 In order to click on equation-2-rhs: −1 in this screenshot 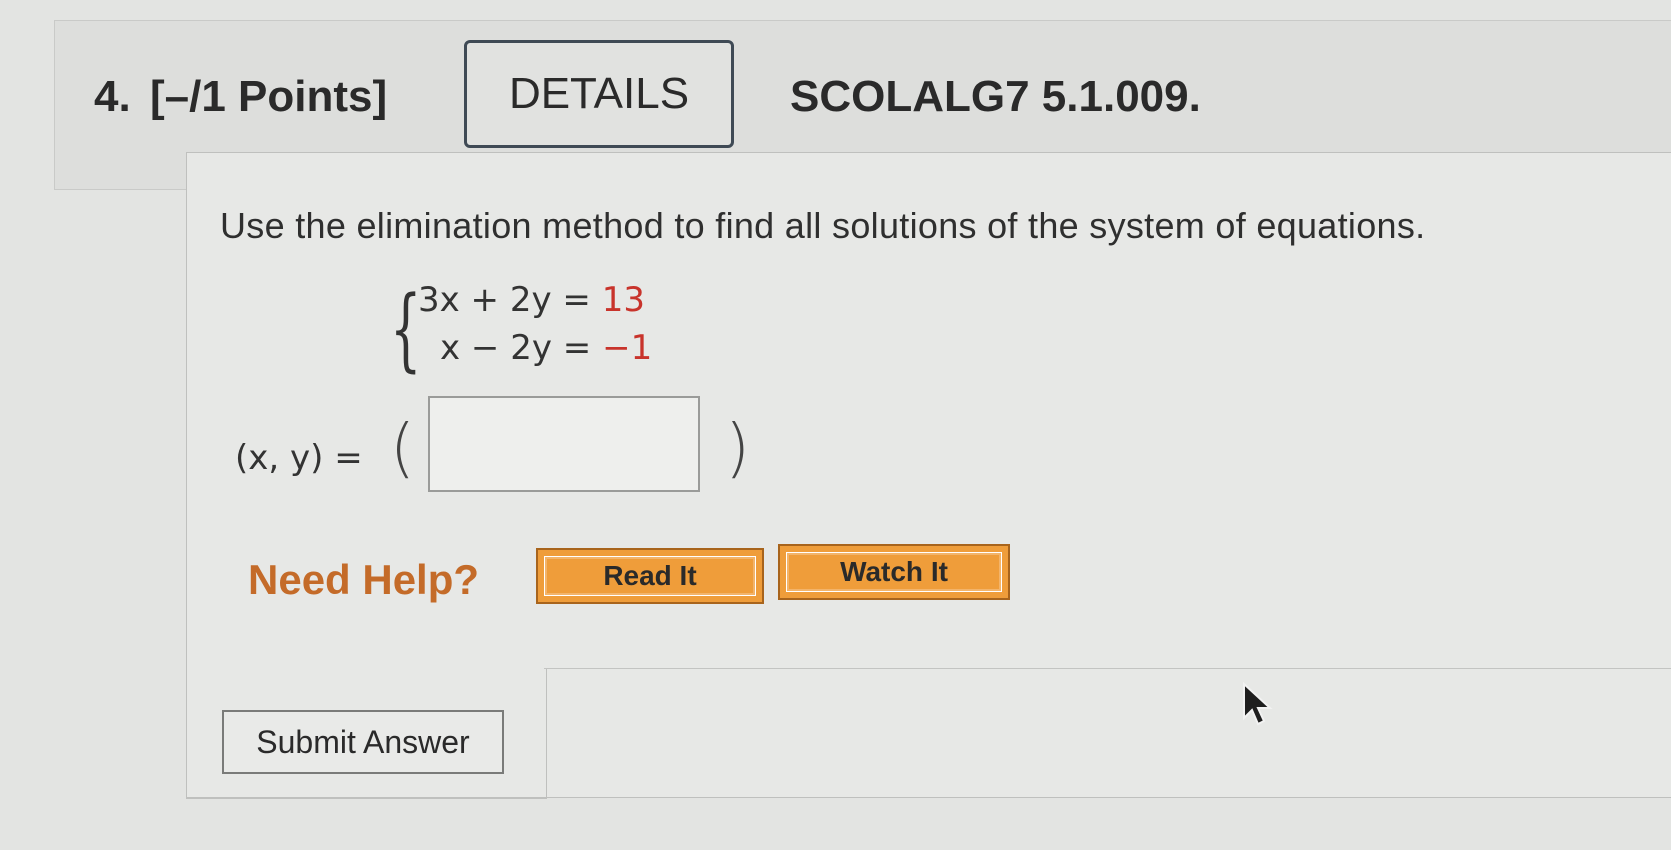, I will do `click(627, 348)`.